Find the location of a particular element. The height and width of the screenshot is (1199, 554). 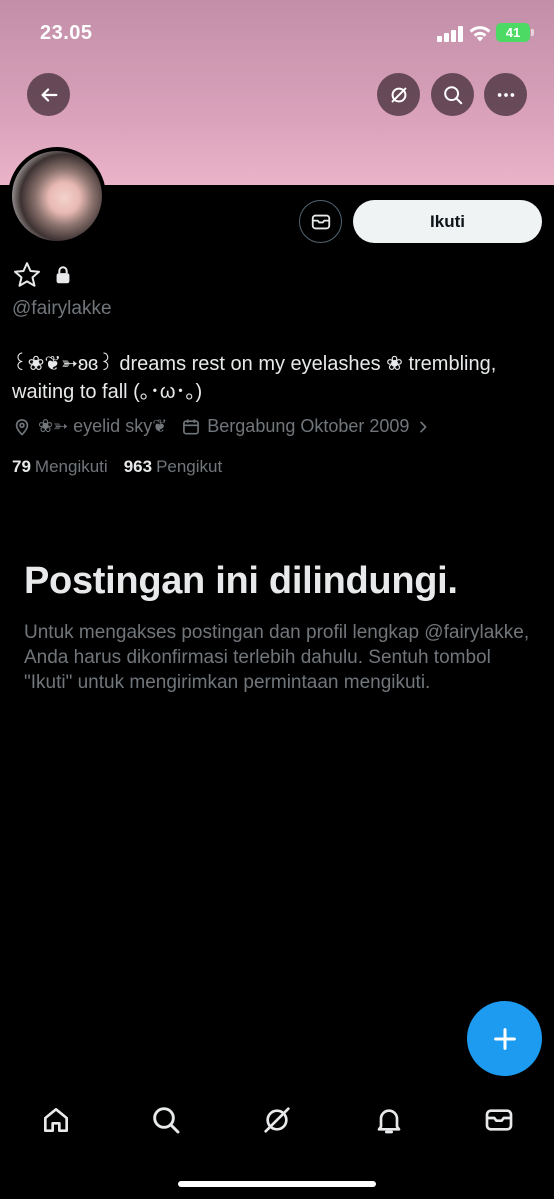

display-name-row is located at coordinates (43, 275).